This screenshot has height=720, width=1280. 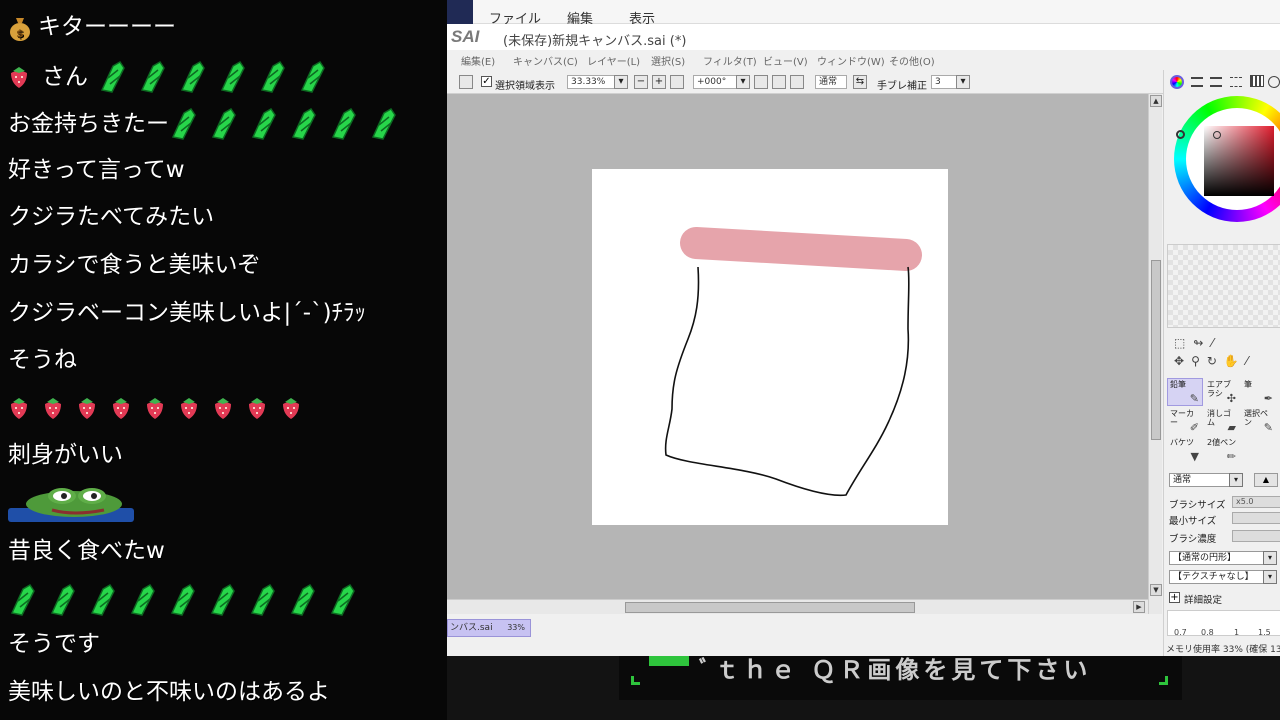 I want to click on zoom-dropdown: ▾, so click(x=621, y=82).